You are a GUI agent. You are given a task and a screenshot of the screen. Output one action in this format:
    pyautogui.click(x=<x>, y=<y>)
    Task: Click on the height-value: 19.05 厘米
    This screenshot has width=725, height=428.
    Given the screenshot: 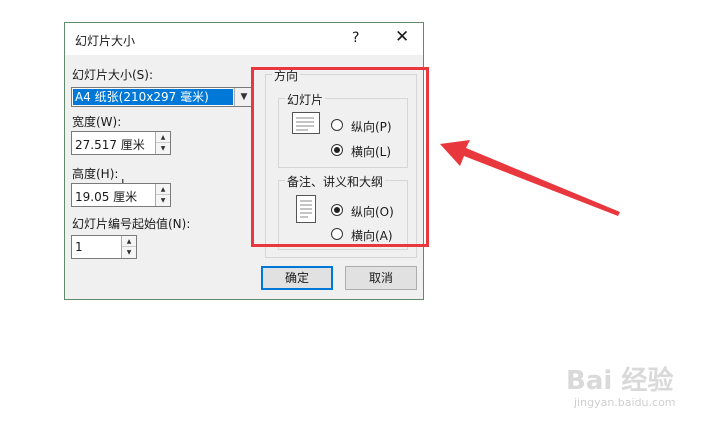 What is the action you would take?
    pyautogui.click(x=106, y=197)
    